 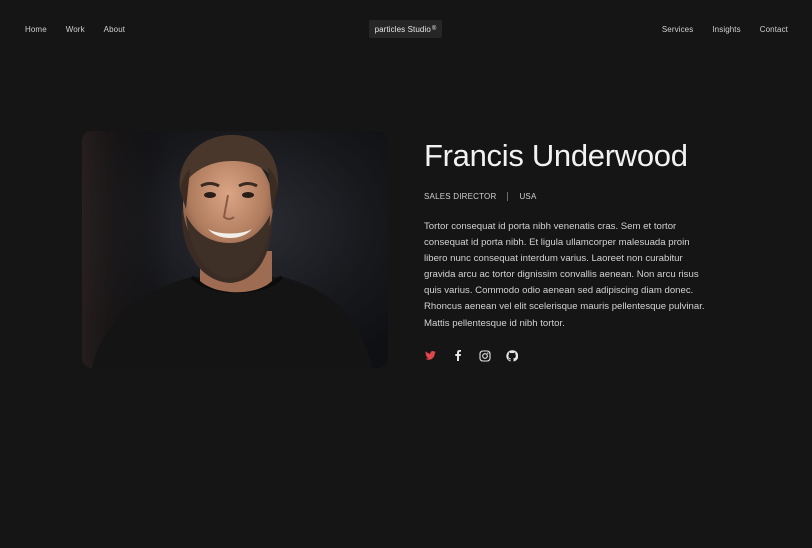 I want to click on nav-link-work: Work, so click(x=75, y=29).